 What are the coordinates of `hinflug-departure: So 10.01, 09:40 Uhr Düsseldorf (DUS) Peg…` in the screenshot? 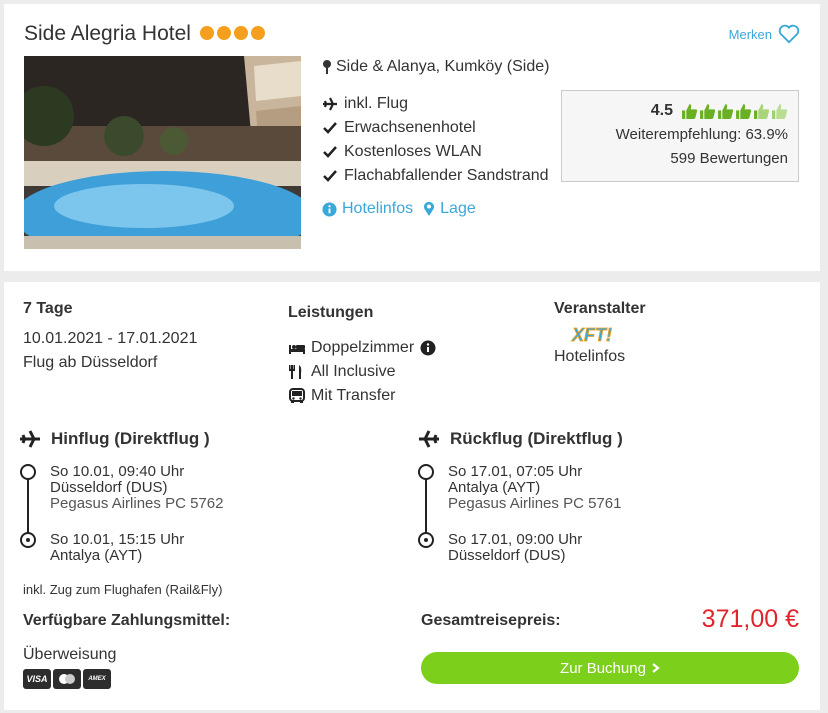 It's located at (137, 487).